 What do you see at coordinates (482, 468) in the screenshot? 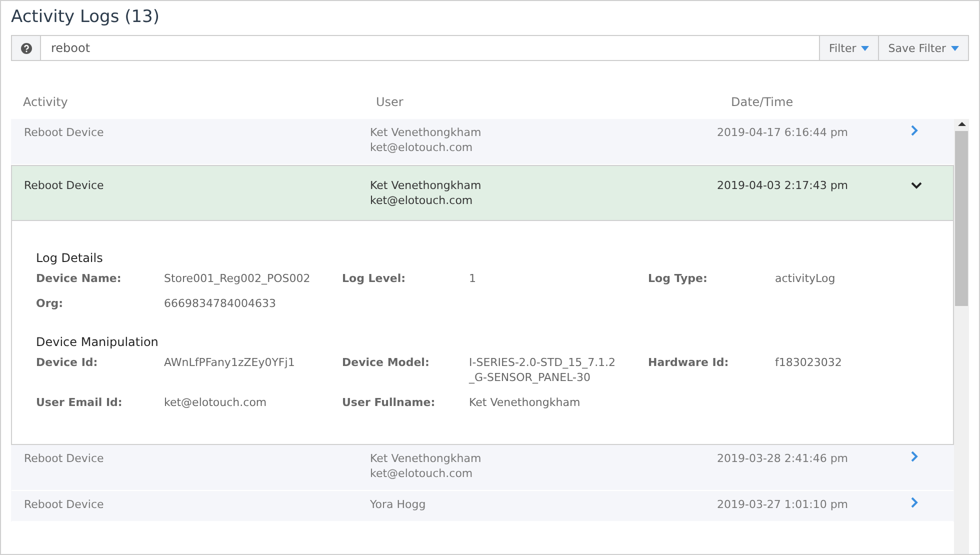
I see `log-row: Reboot Device Ket Venethongkham ket@elotouch.com 2019-03-28 2:41:46 pm` at bounding box center [482, 468].